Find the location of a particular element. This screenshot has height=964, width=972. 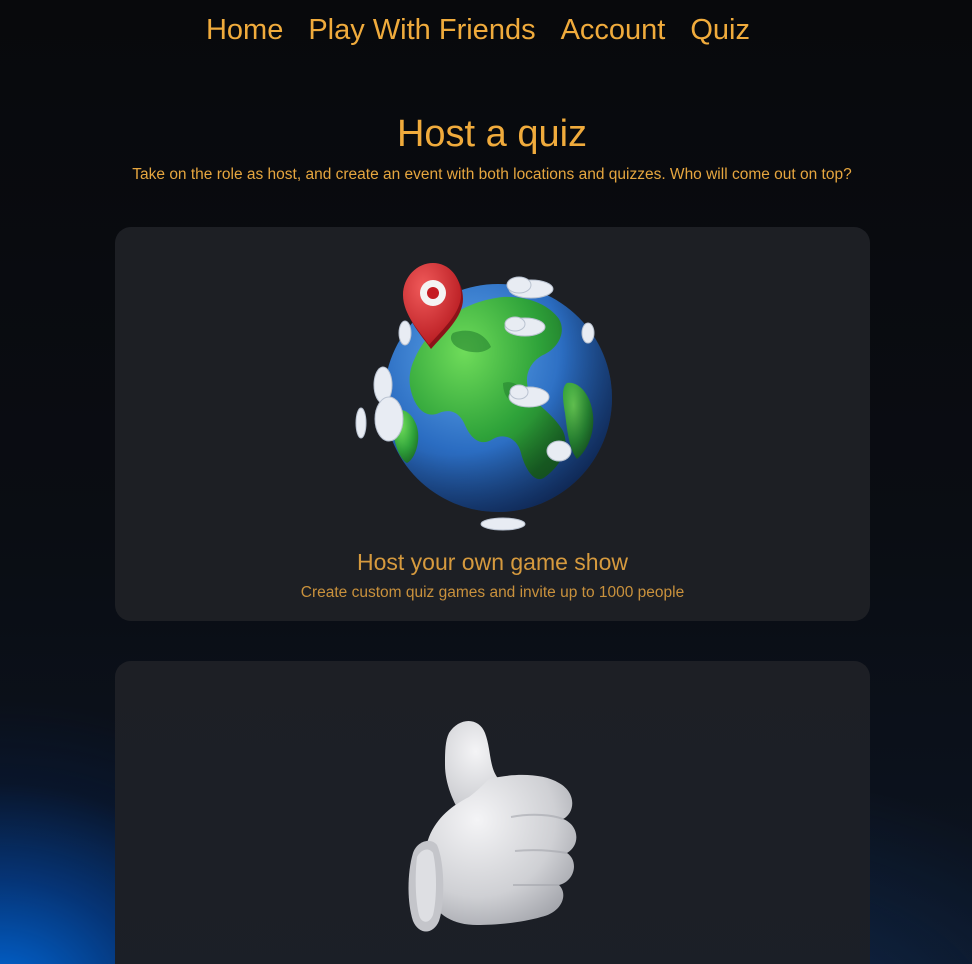

thumbs-up-icon is located at coordinates (492, 826).